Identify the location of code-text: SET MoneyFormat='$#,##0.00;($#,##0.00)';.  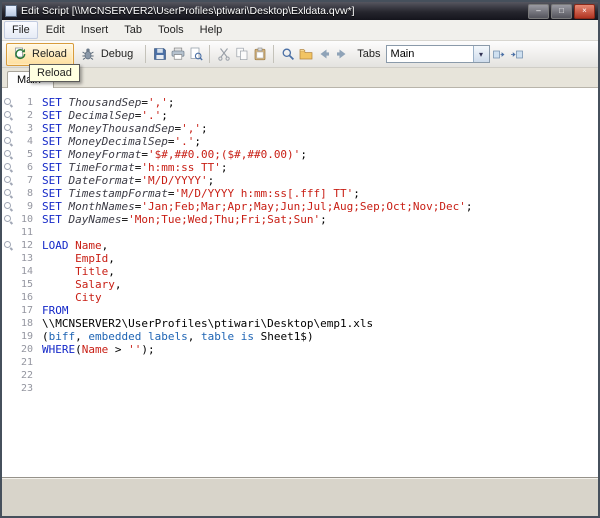
(174, 154).